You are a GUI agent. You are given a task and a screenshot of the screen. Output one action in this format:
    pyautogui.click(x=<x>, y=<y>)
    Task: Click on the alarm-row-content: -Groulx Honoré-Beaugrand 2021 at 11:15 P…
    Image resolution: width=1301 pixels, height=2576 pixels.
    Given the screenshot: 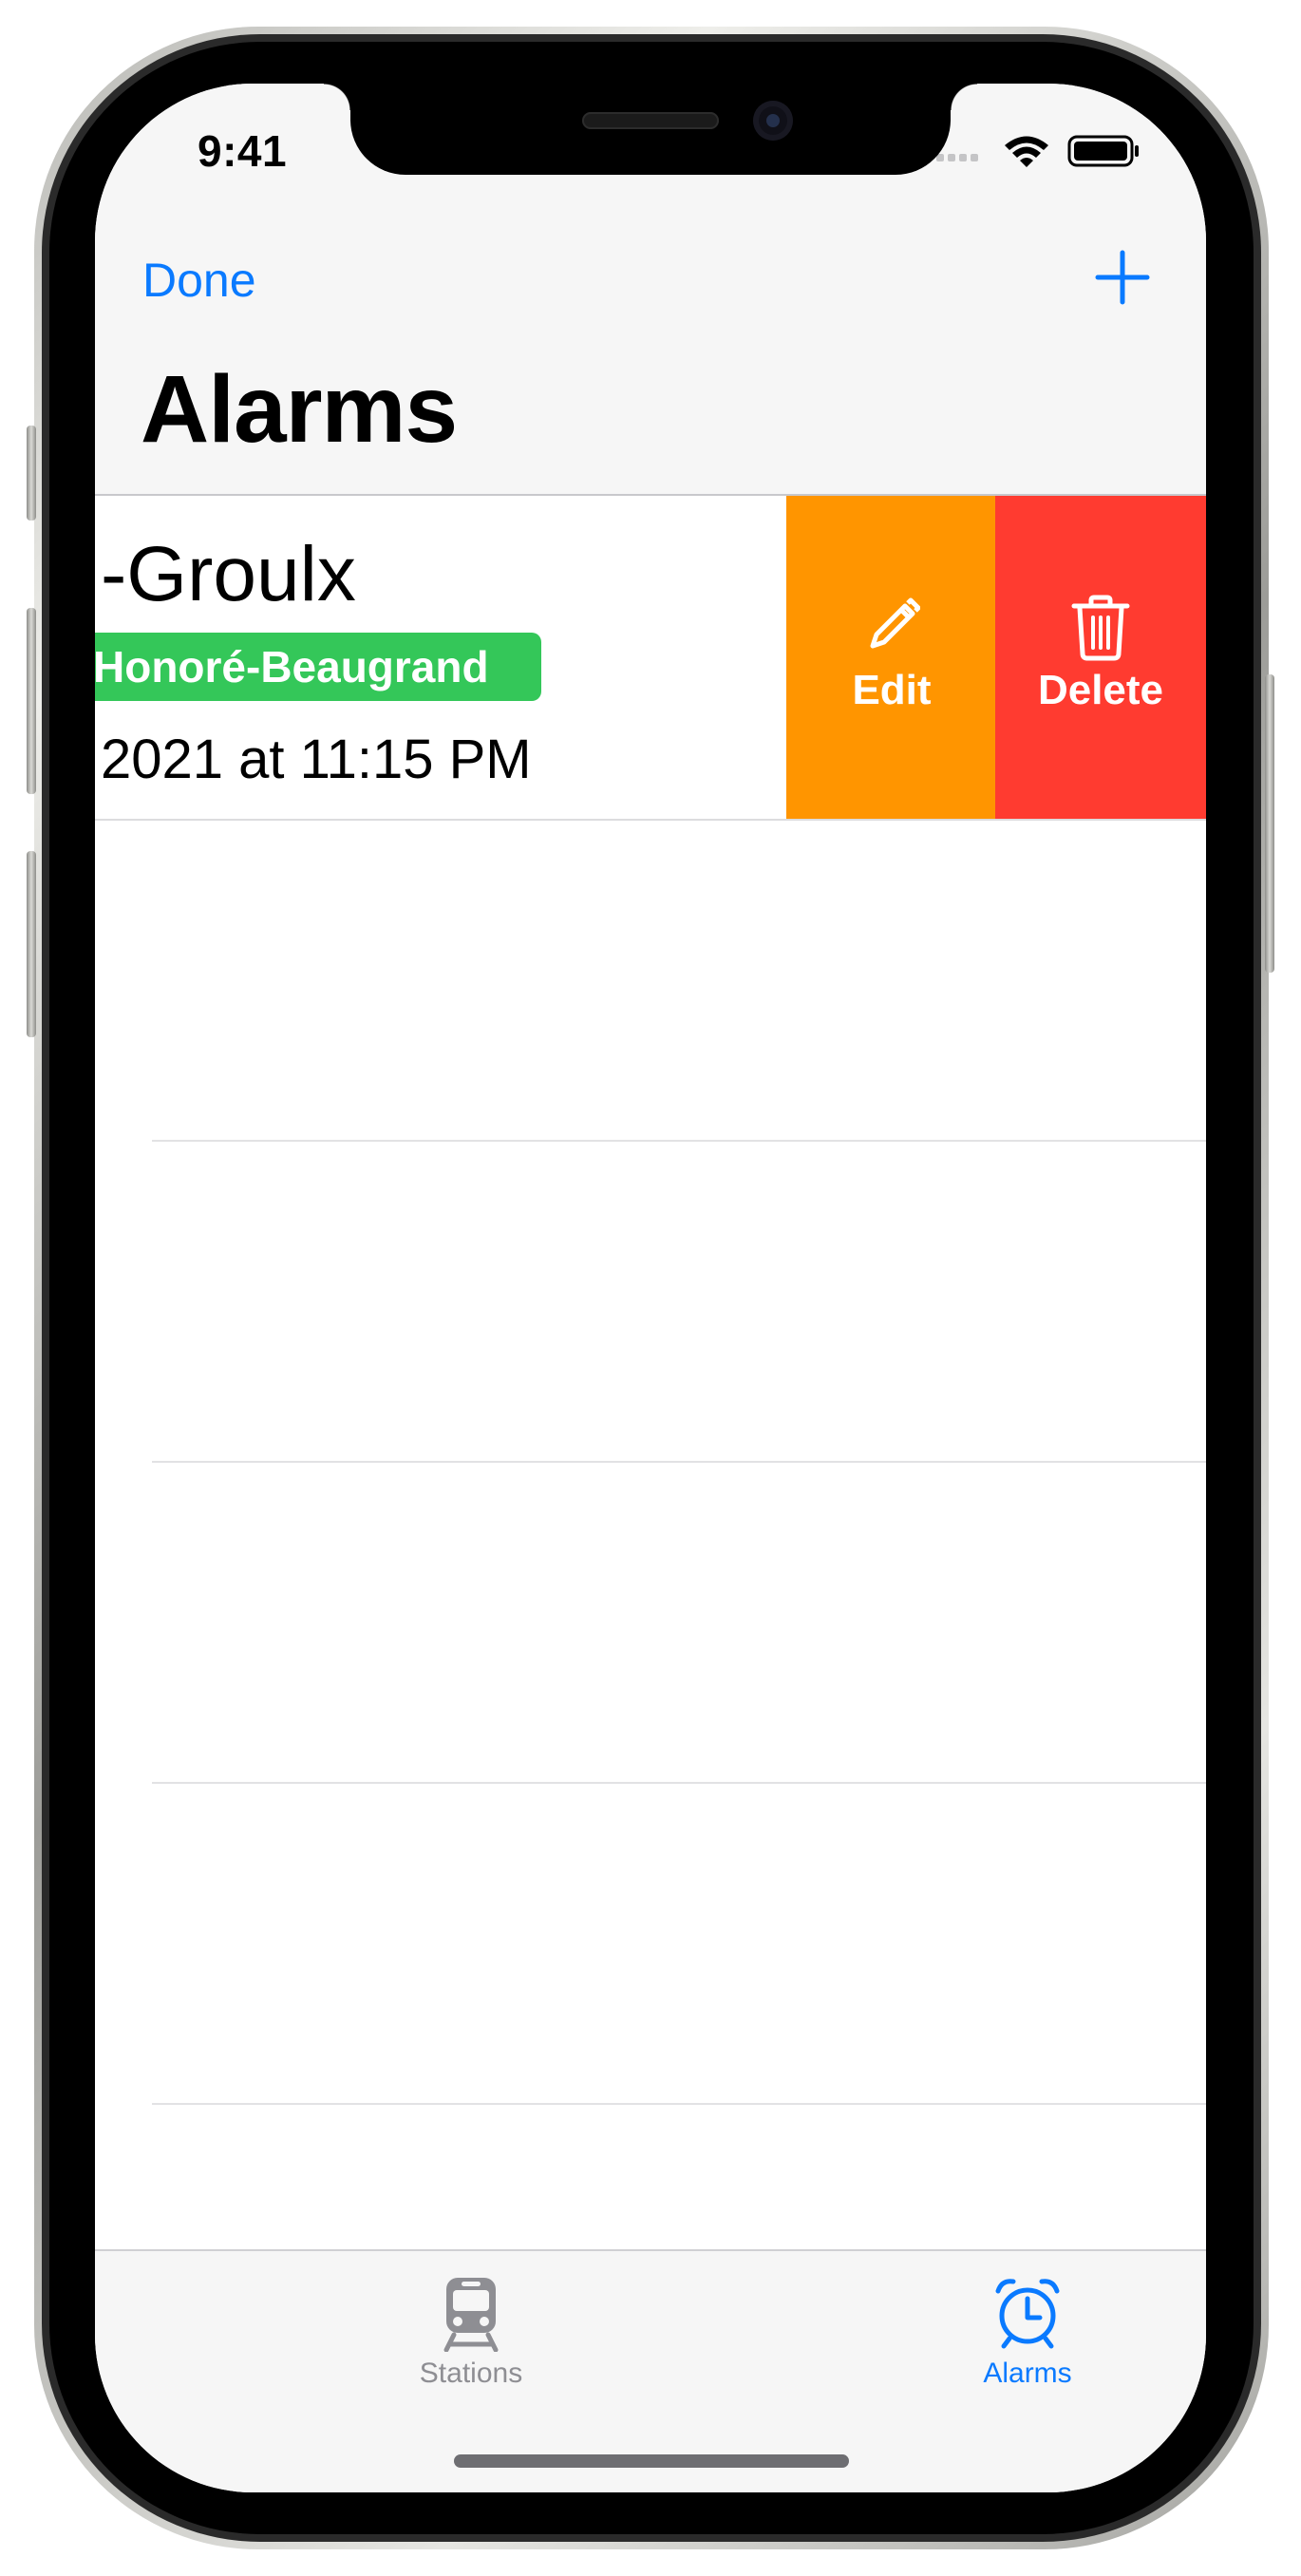 What is the action you would take?
    pyautogui.click(x=440, y=657)
    